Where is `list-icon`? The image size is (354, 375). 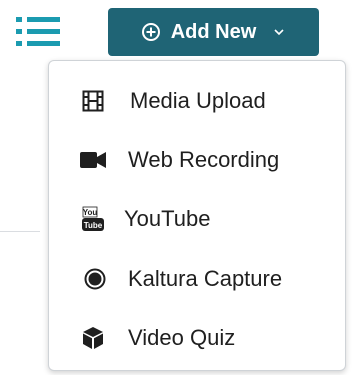
list-icon is located at coordinates (38, 31).